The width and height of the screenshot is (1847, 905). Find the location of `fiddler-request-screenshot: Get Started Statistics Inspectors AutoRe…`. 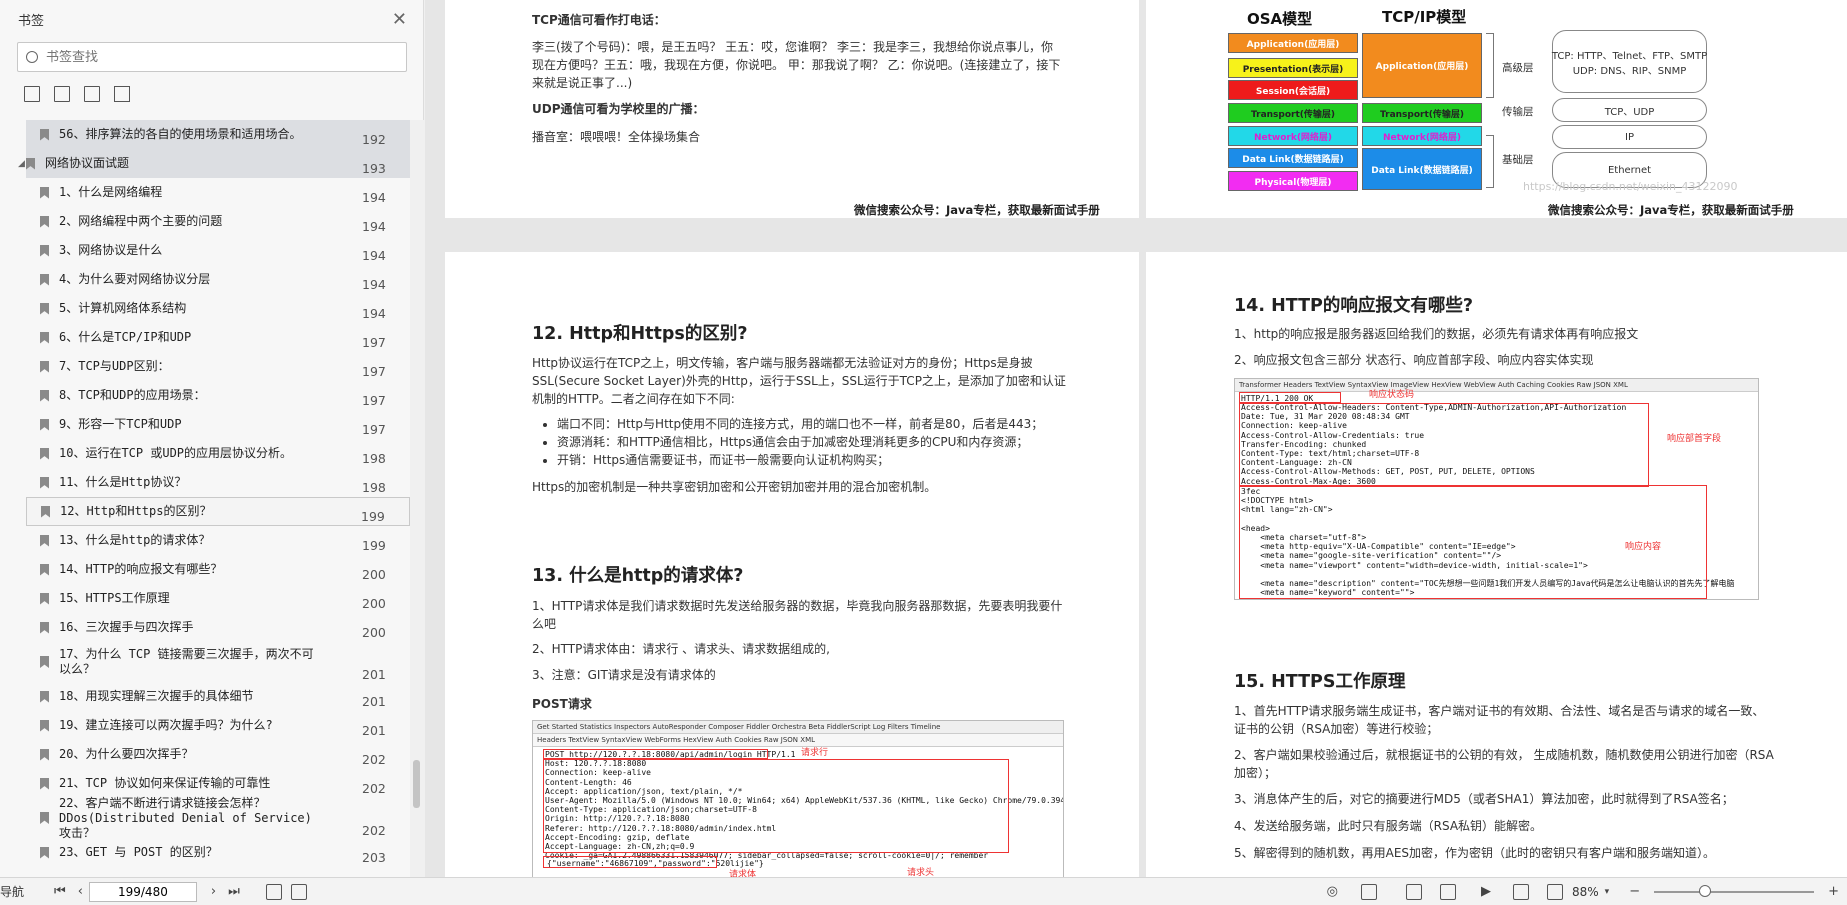

fiddler-request-screenshot: Get Started Statistics Inspectors AutoRe… is located at coordinates (798, 798).